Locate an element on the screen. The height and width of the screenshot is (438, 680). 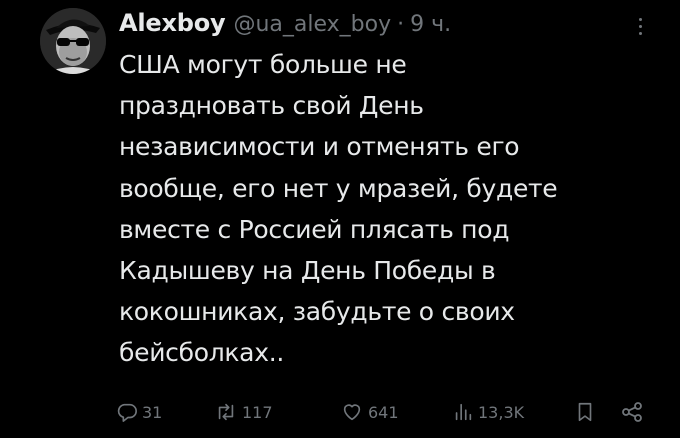
avatar-image is located at coordinates (73, 41).